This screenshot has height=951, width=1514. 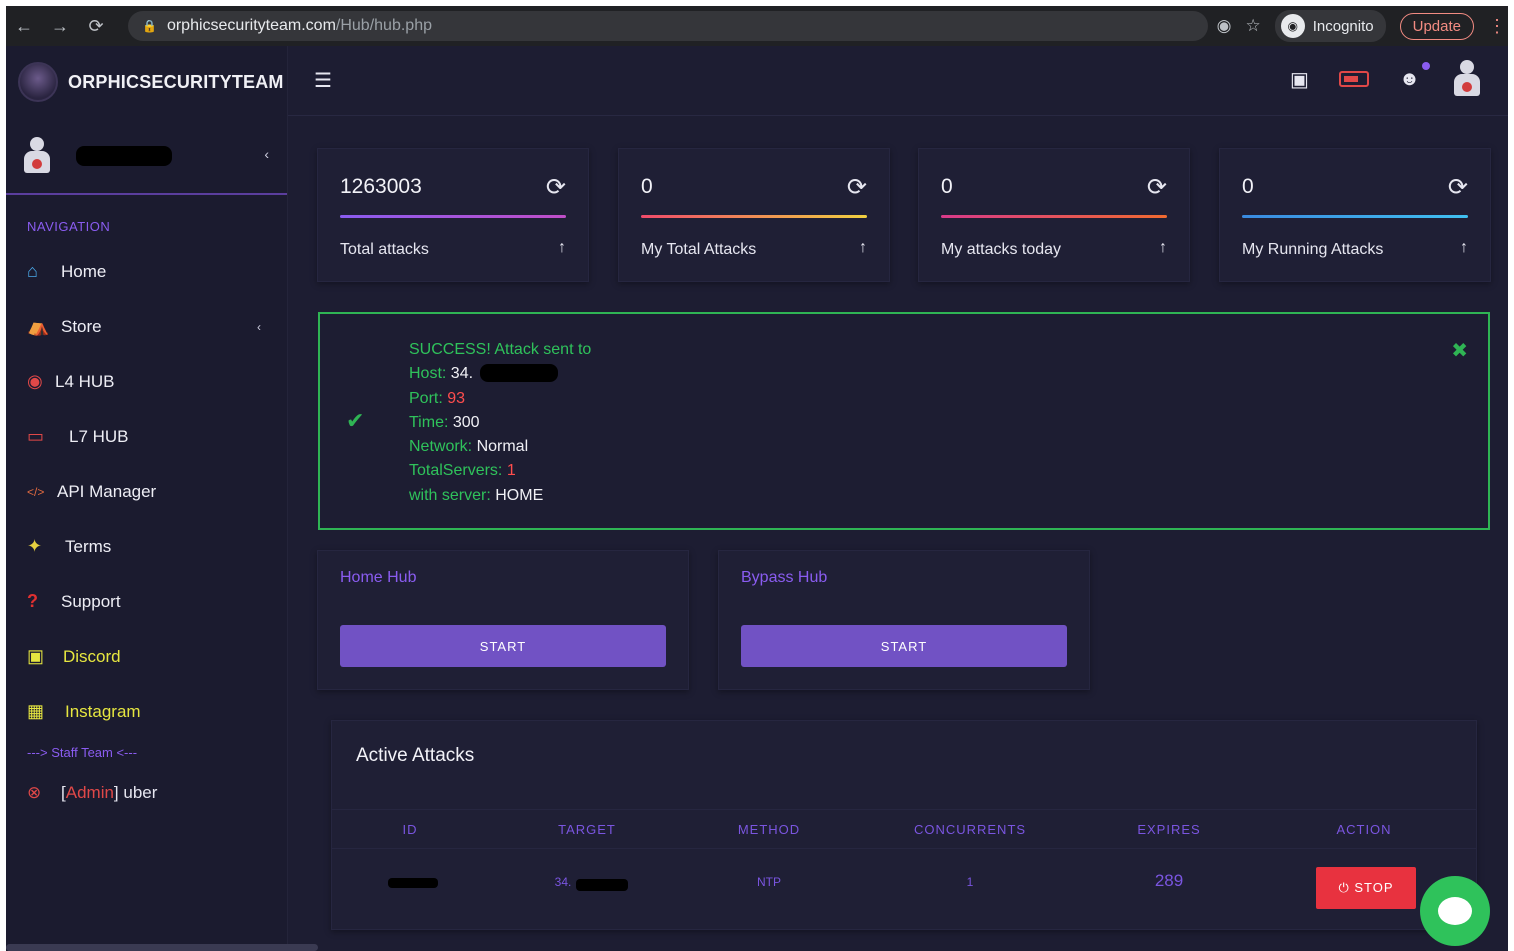 I want to click on star-icon: ☆, so click(x=1252, y=26).